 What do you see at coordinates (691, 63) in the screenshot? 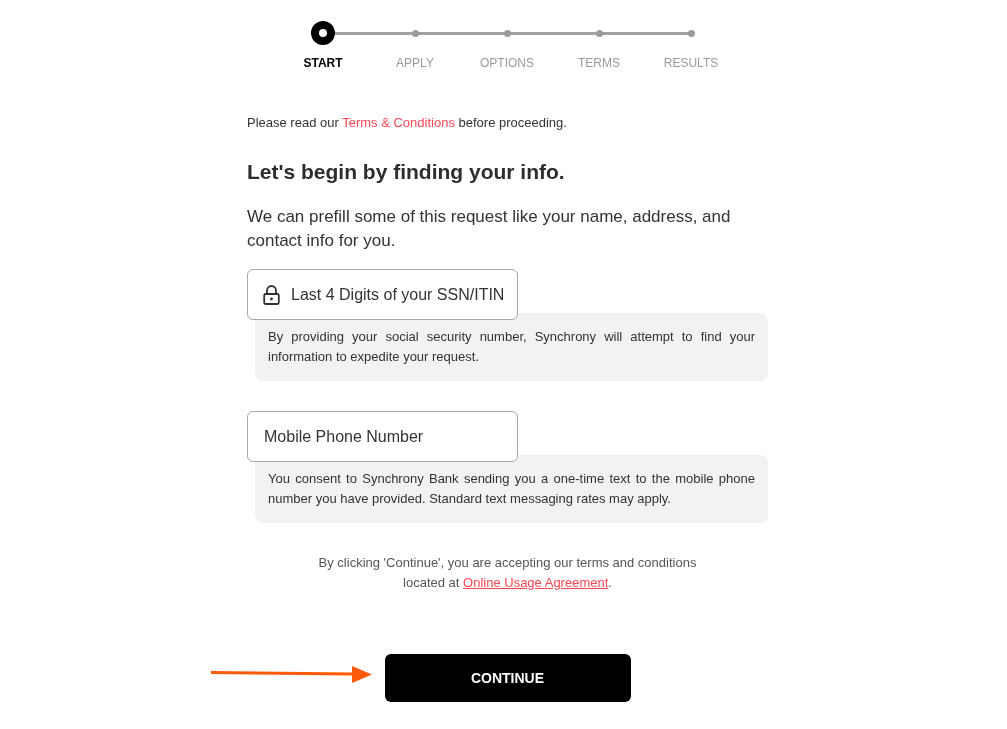
I see `step-label: RESULTS` at bounding box center [691, 63].